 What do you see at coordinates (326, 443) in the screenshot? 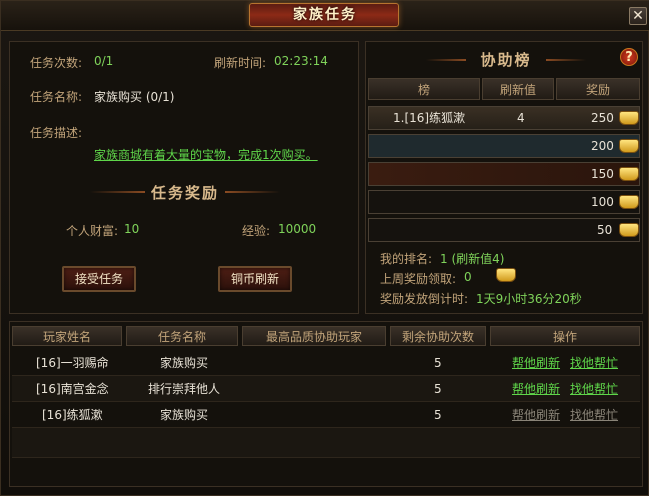
I see `table-row-empty` at bounding box center [326, 443].